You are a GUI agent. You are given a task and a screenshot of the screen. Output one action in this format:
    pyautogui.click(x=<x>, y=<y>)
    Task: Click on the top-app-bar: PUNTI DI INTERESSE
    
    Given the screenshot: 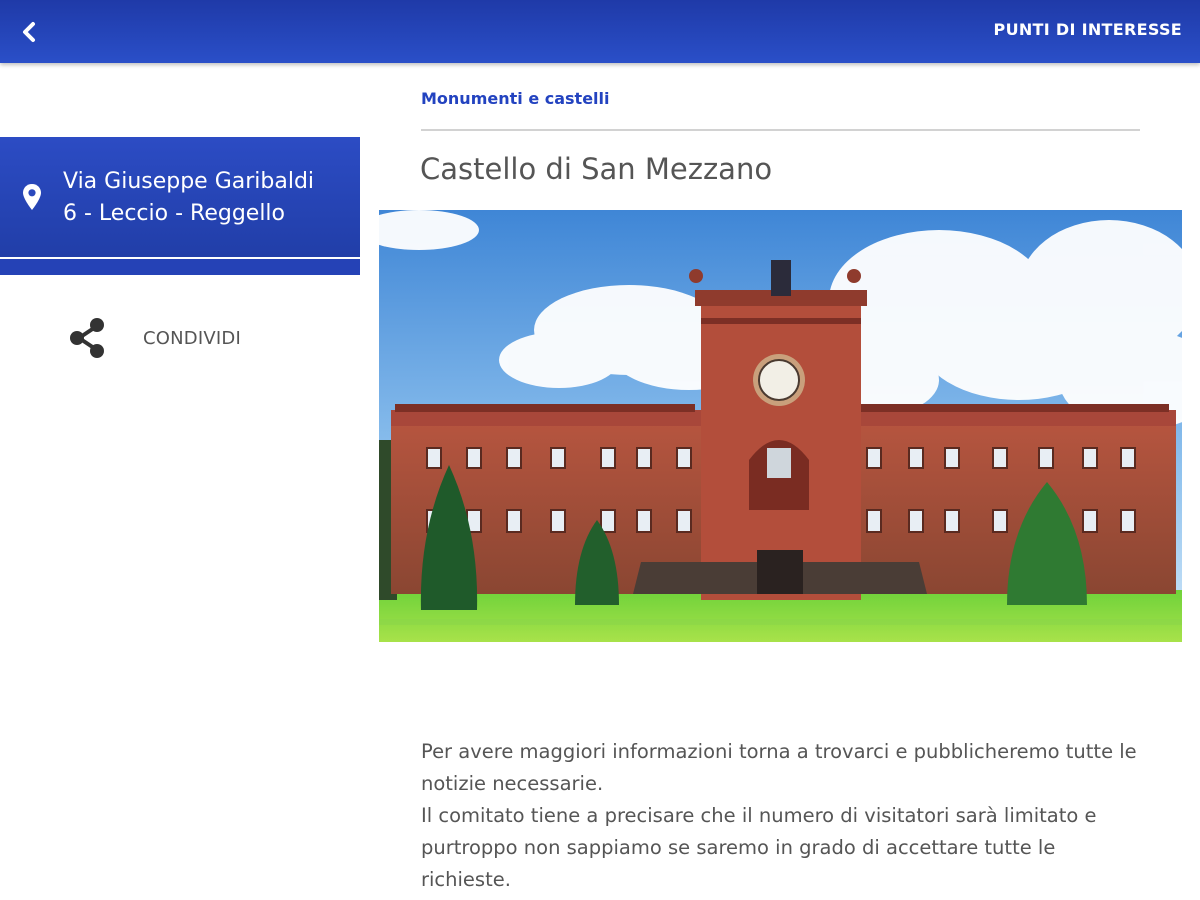 What is the action you would take?
    pyautogui.click(x=600, y=31)
    